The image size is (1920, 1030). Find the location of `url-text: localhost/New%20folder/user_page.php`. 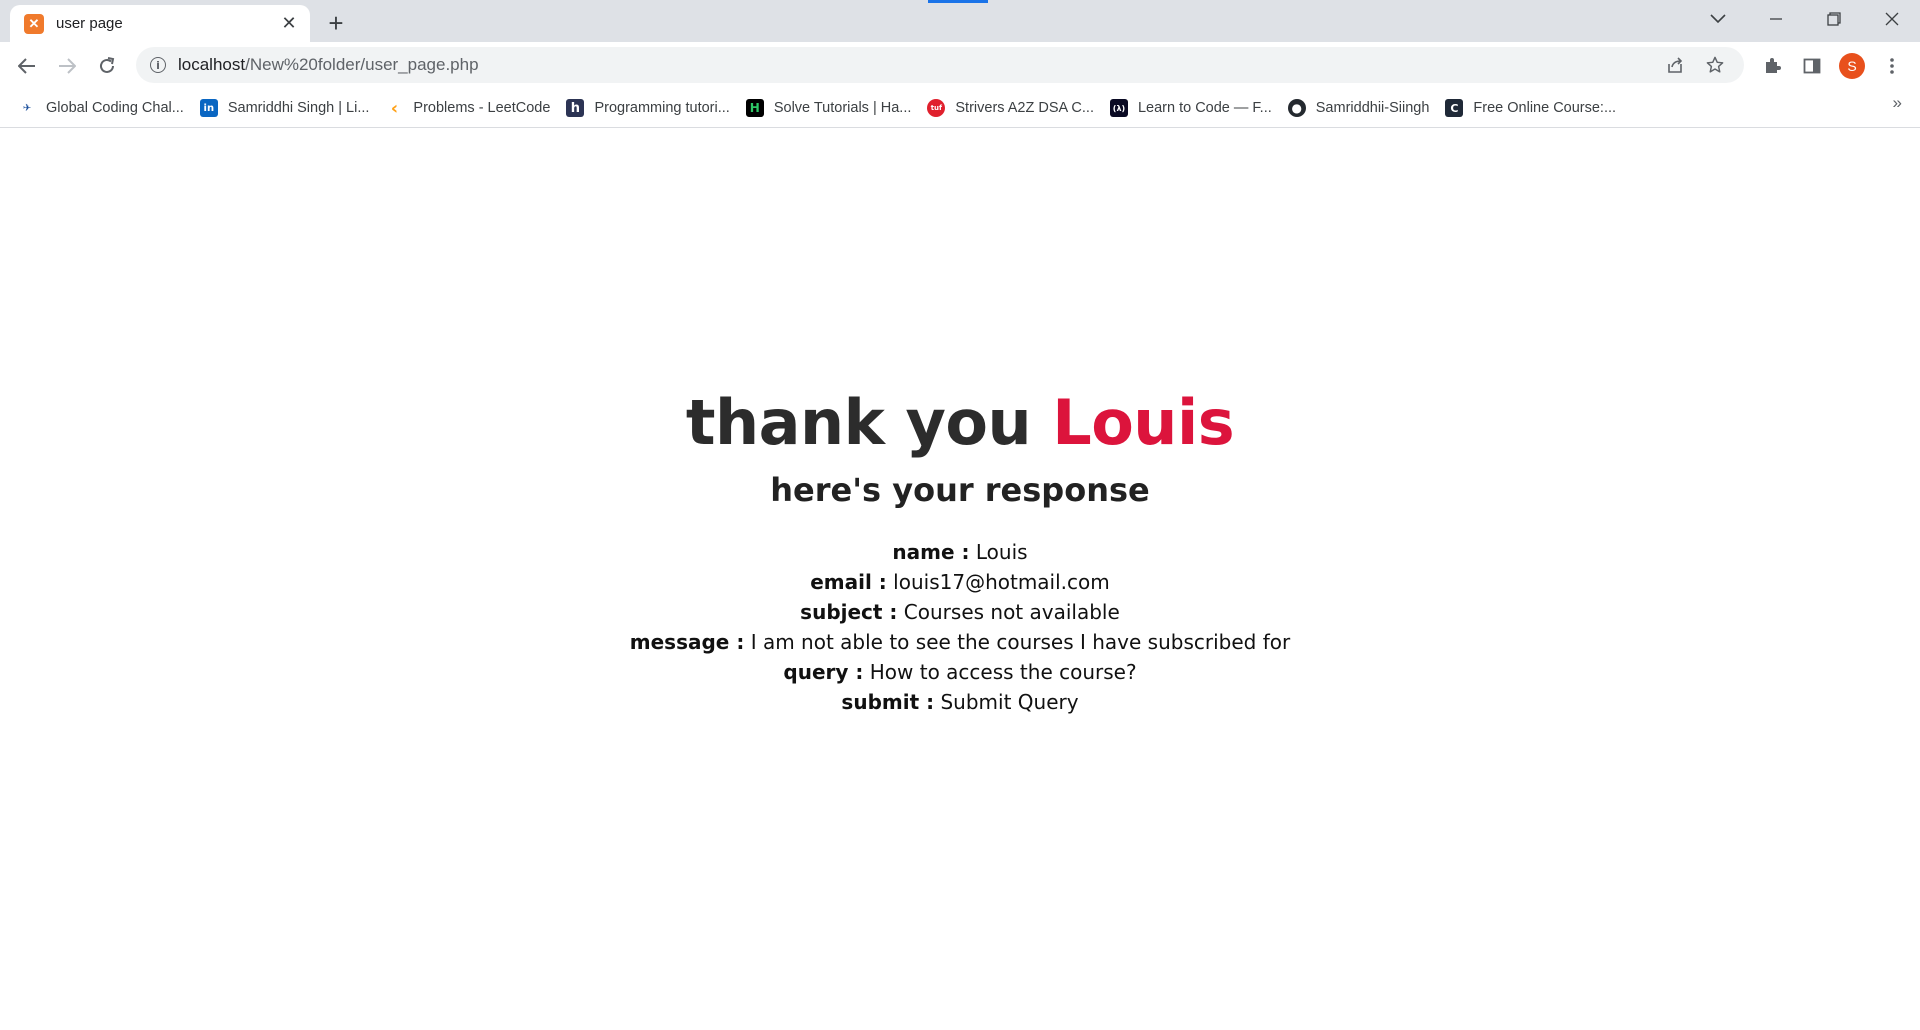

url-text: localhost/New%20folder/user_page.php is located at coordinates (914, 65).